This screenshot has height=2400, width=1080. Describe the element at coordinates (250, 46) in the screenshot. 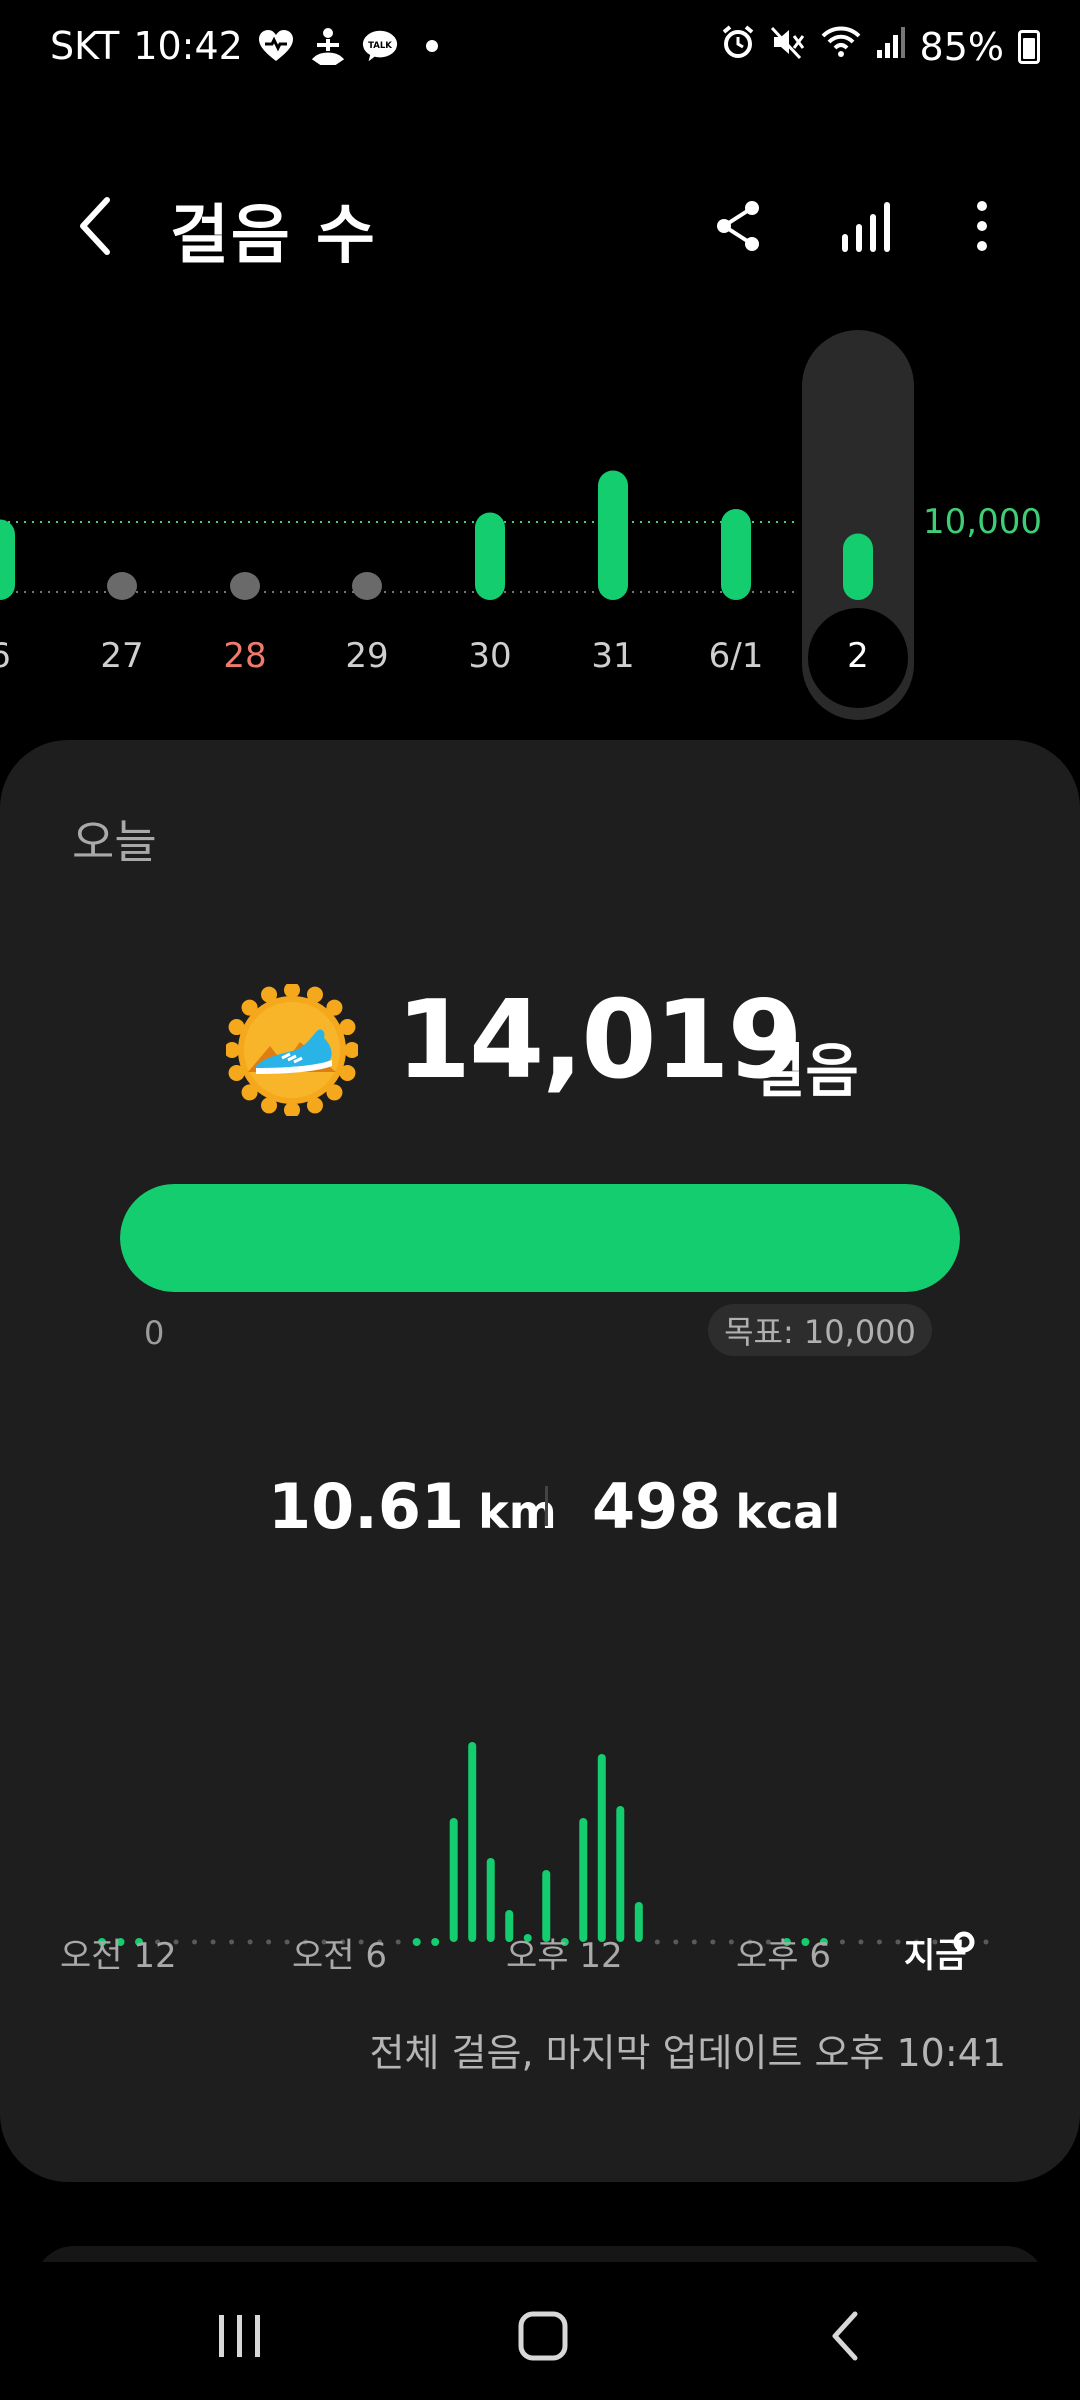

I see `status-left: SKT 10:42 TALK` at that location.